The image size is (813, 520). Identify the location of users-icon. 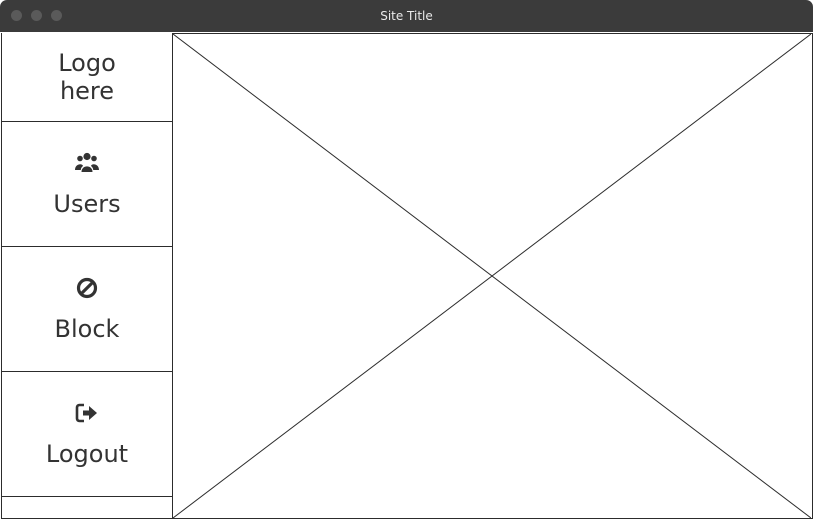
(87, 162).